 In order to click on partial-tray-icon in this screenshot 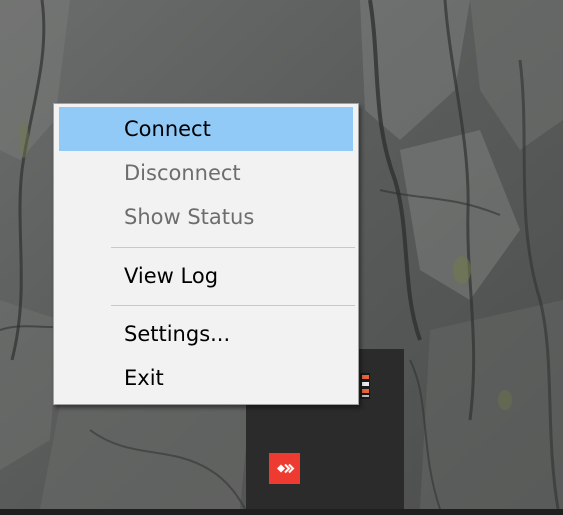, I will do `click(365, 386)`.